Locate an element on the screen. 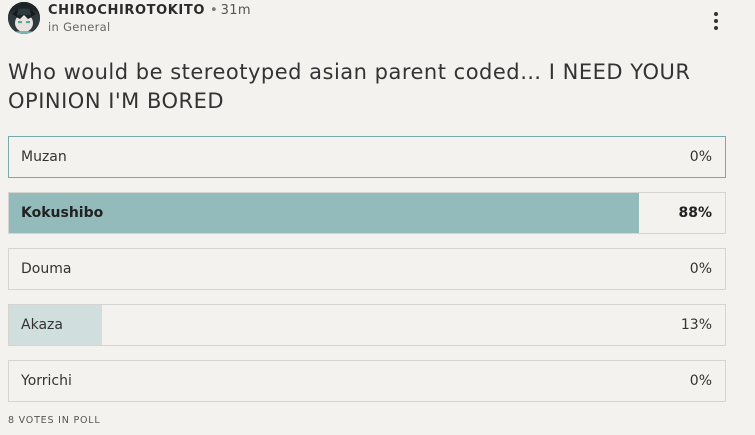  author-line: CHIROCHIROTOKITO • 31m is located at coordinates (149, 11).